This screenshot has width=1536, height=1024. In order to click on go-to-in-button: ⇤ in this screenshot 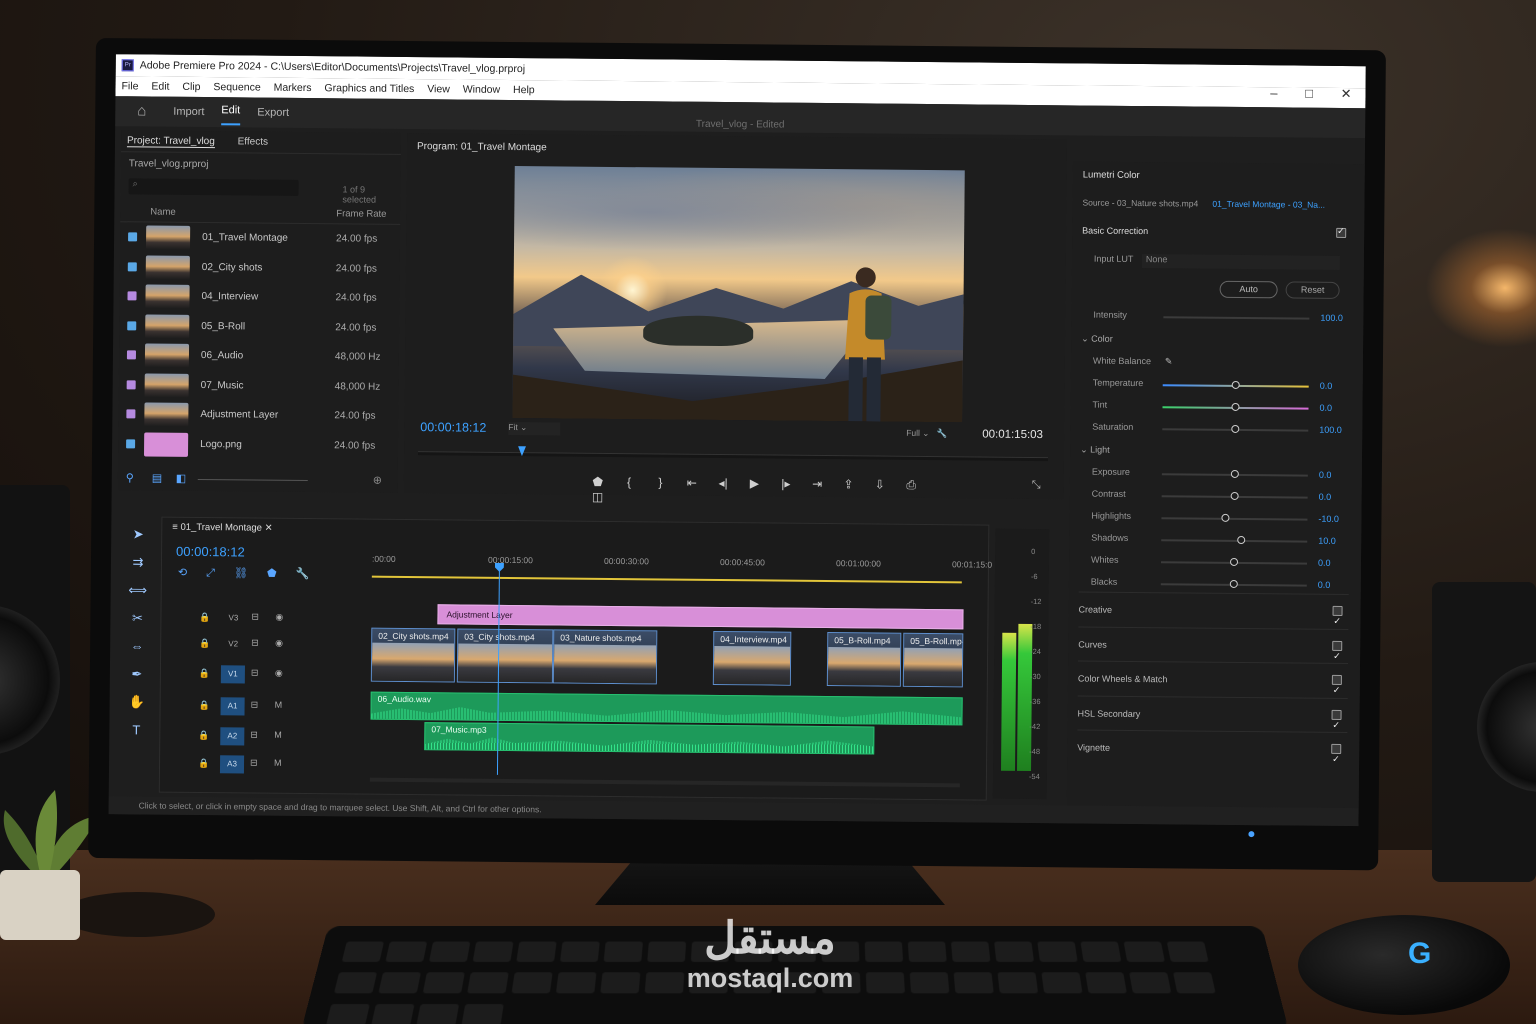, I will do `click(692, 483)`.